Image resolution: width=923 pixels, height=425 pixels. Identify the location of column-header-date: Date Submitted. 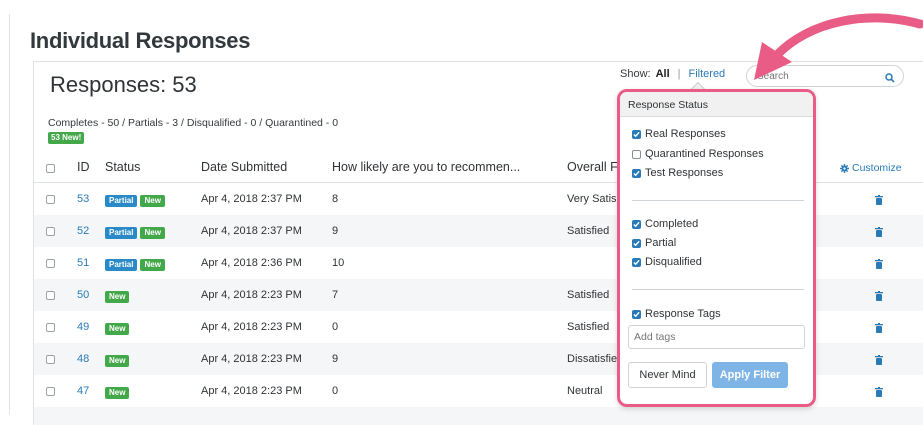
(244, 167).